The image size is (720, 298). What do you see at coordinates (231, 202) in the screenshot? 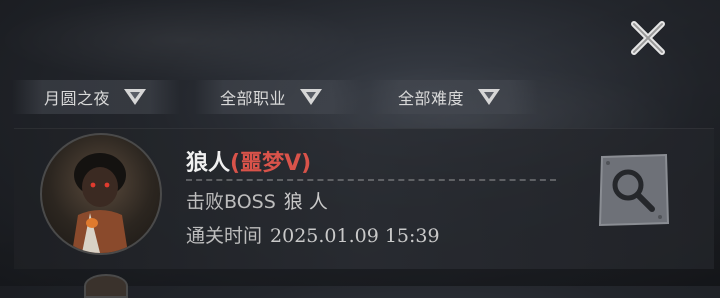
I see `defeat-label: 击败BOSS` at bounding box center [231, 202].